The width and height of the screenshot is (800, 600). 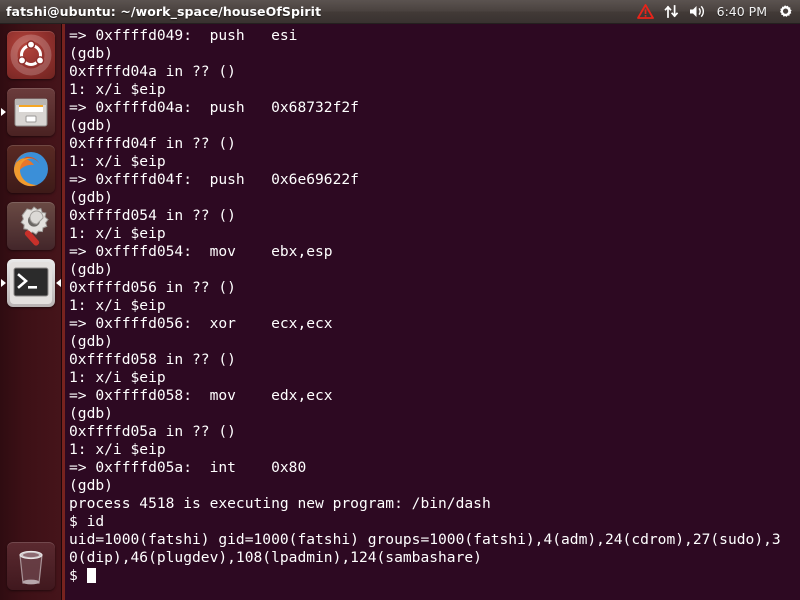 What do you see at coordinates (152, 71) in the screenshot?
I see `terminal-line: 0xffffd04a in ?? ()` at bounding box center [152, 71].